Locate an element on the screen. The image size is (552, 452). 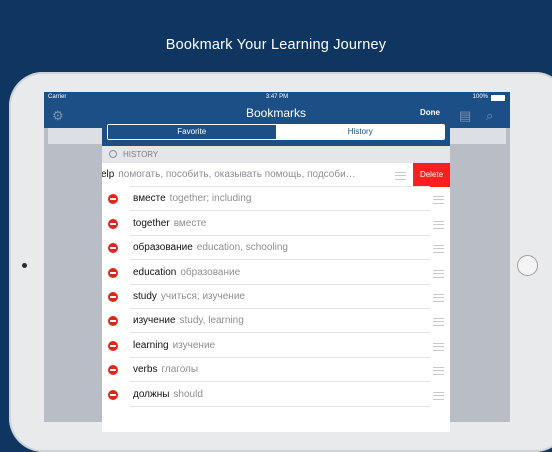
entry-word: verbs is located at coordinates (145, 370).